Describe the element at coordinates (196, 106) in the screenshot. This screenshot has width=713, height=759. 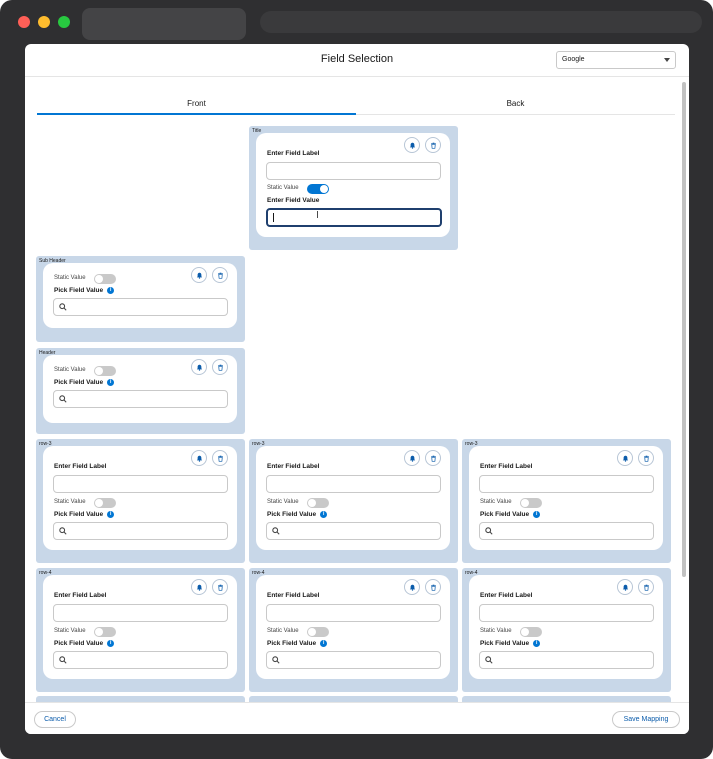
I see `tab-front: Front` at that location.